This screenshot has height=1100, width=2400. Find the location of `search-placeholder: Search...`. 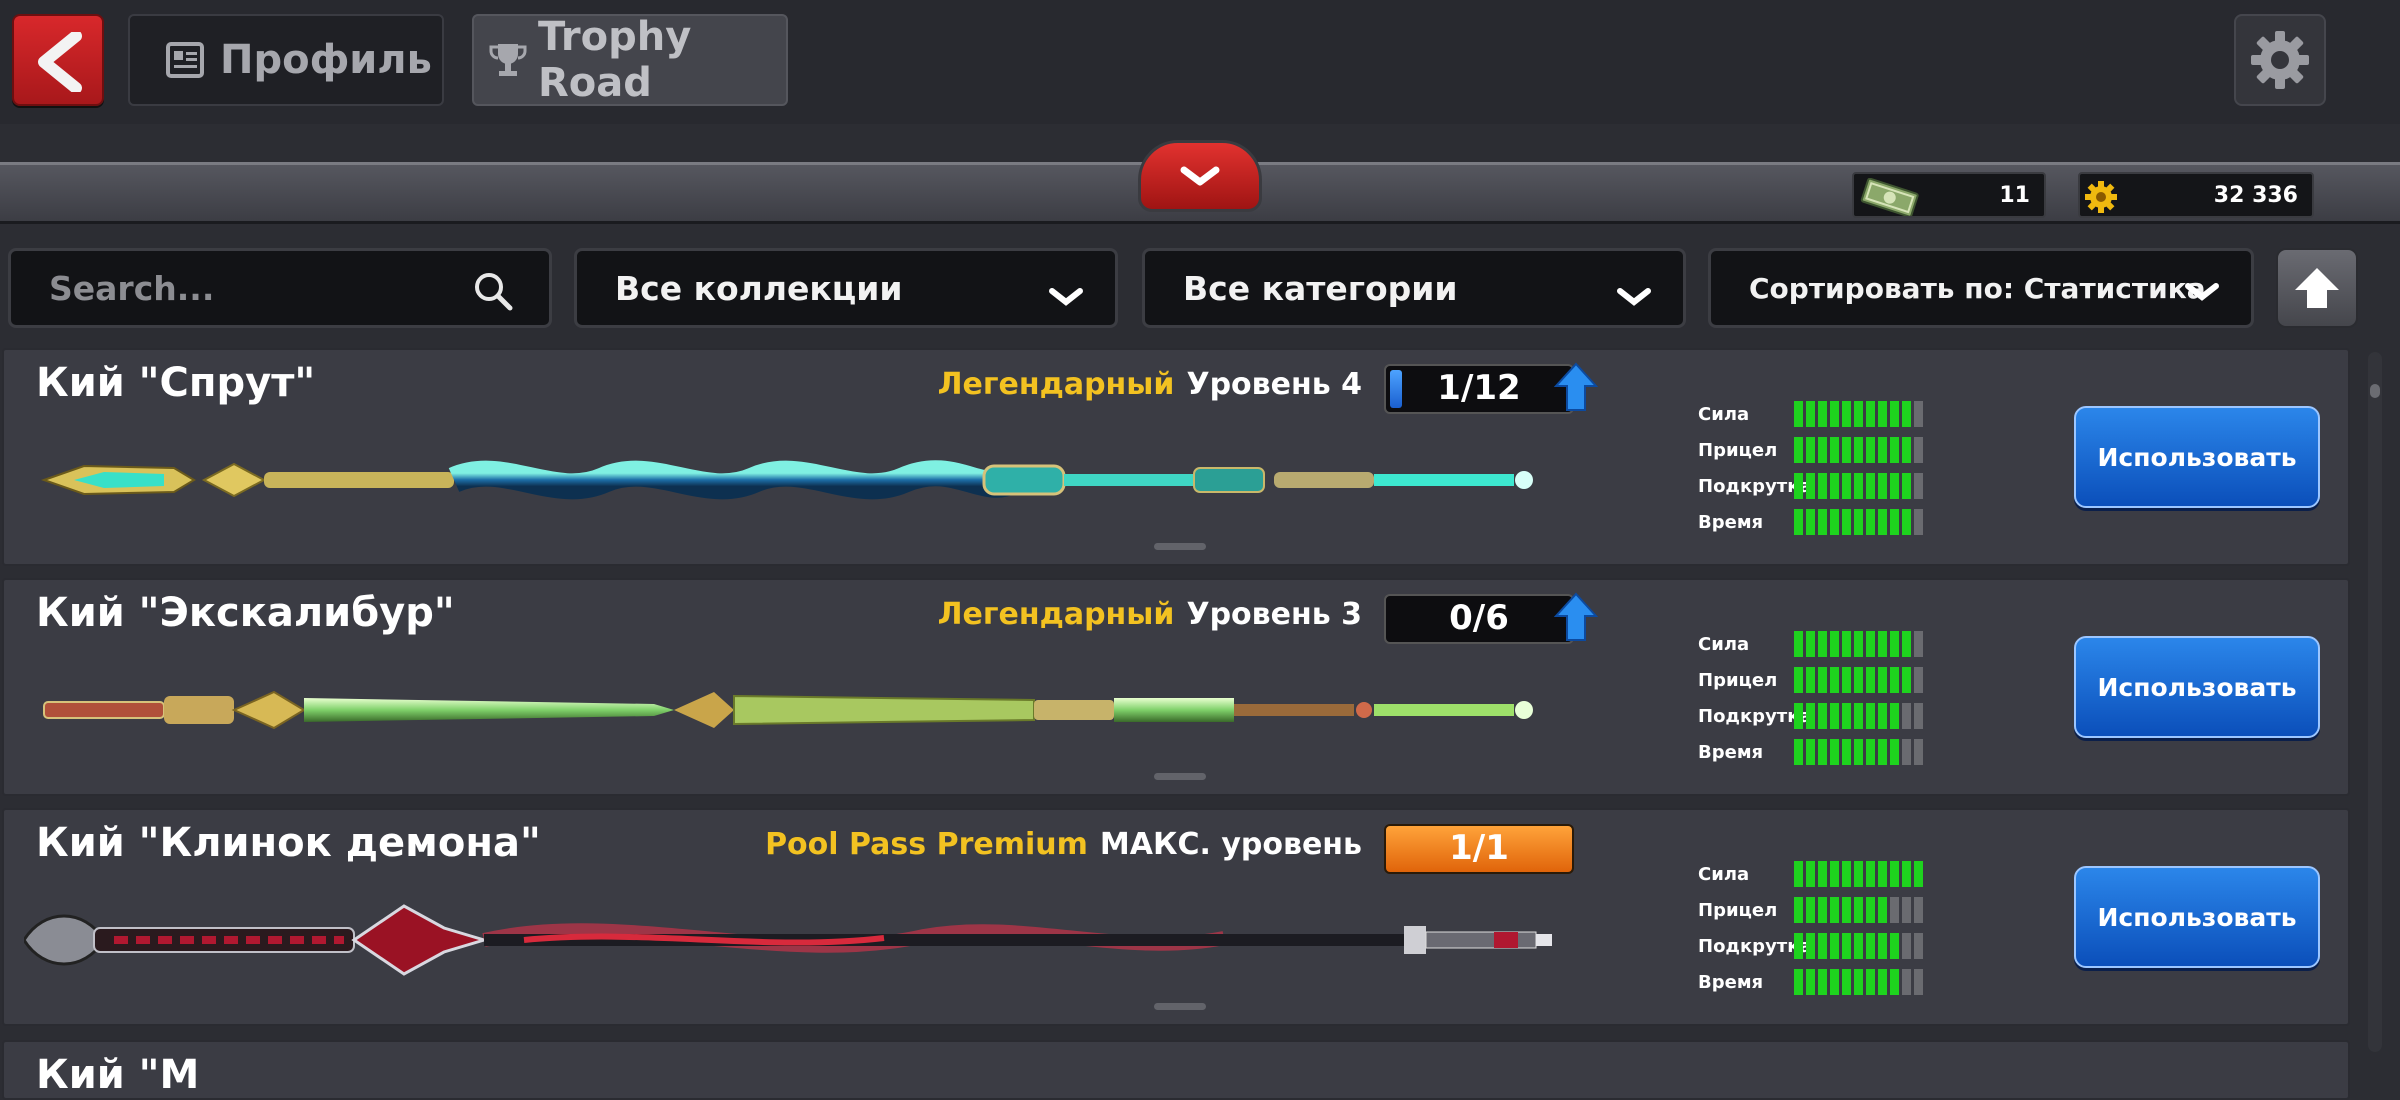

search-placeholder: Search... is located at coordinates (132, 288).